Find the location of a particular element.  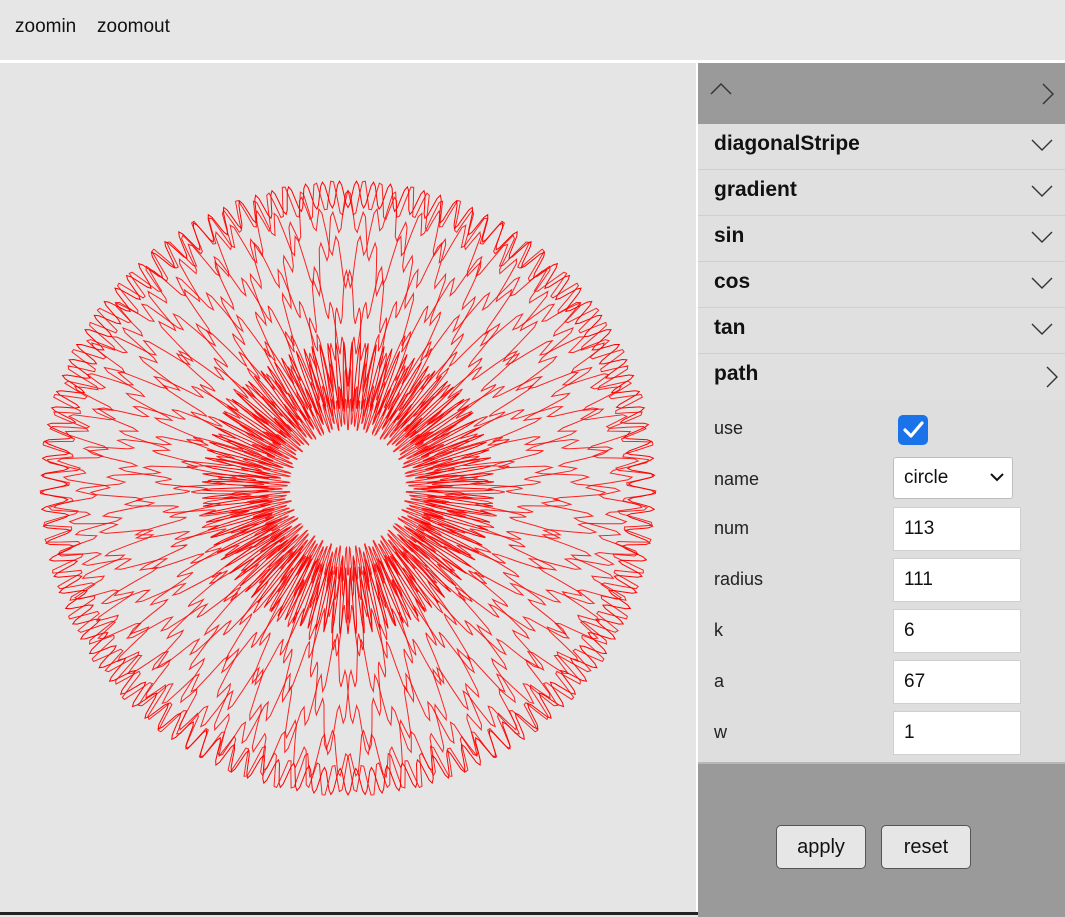

name-row: name circle is located at coordinates (881, 480).